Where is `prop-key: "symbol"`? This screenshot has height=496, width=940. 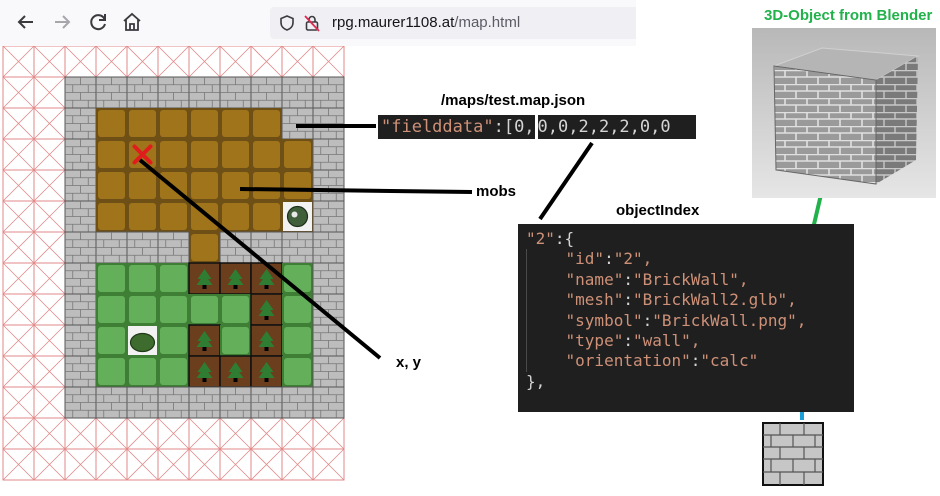 prop-key: "symbol" is located at coordinates (604, 320).